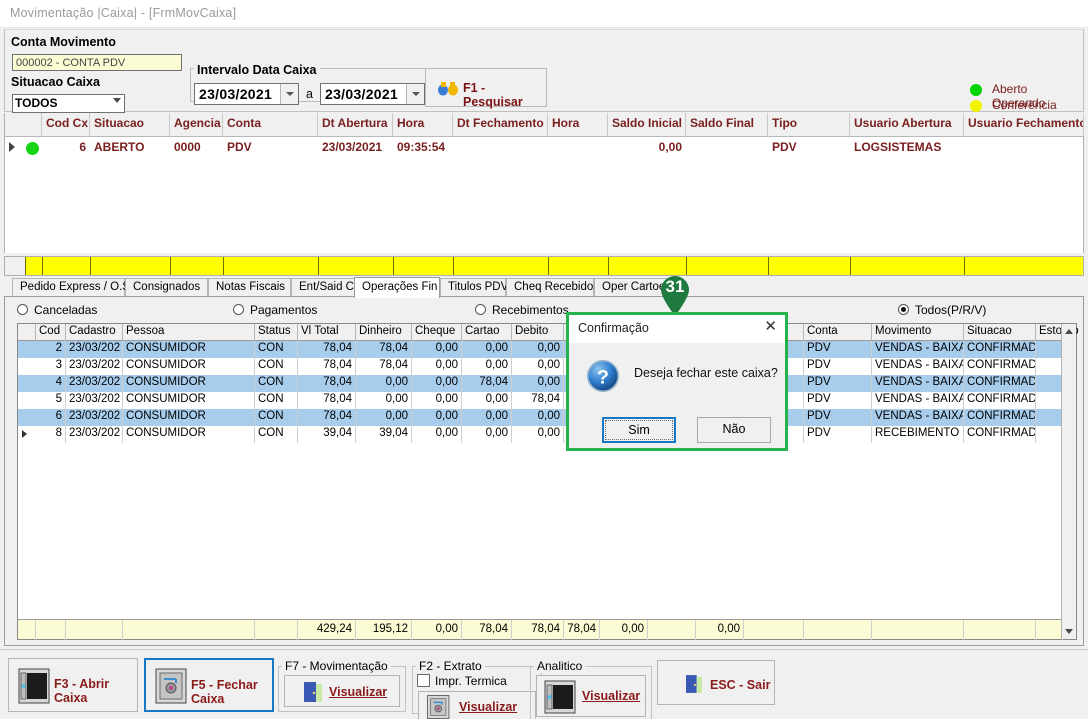  I want to click on cell-usuario-abertura: LOGSISTEMAS, so click(898, 147).